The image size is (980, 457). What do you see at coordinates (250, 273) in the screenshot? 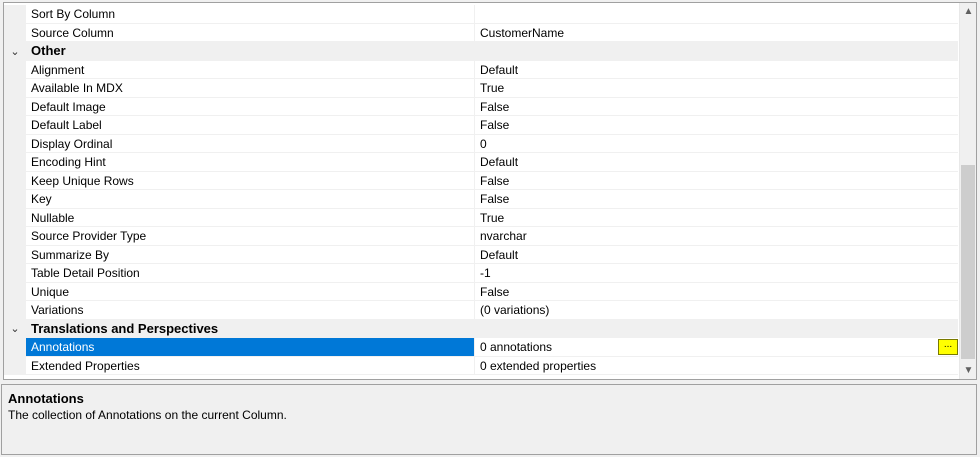
I see `property-name: Table Detail Position` at bounding box center [250, 273].